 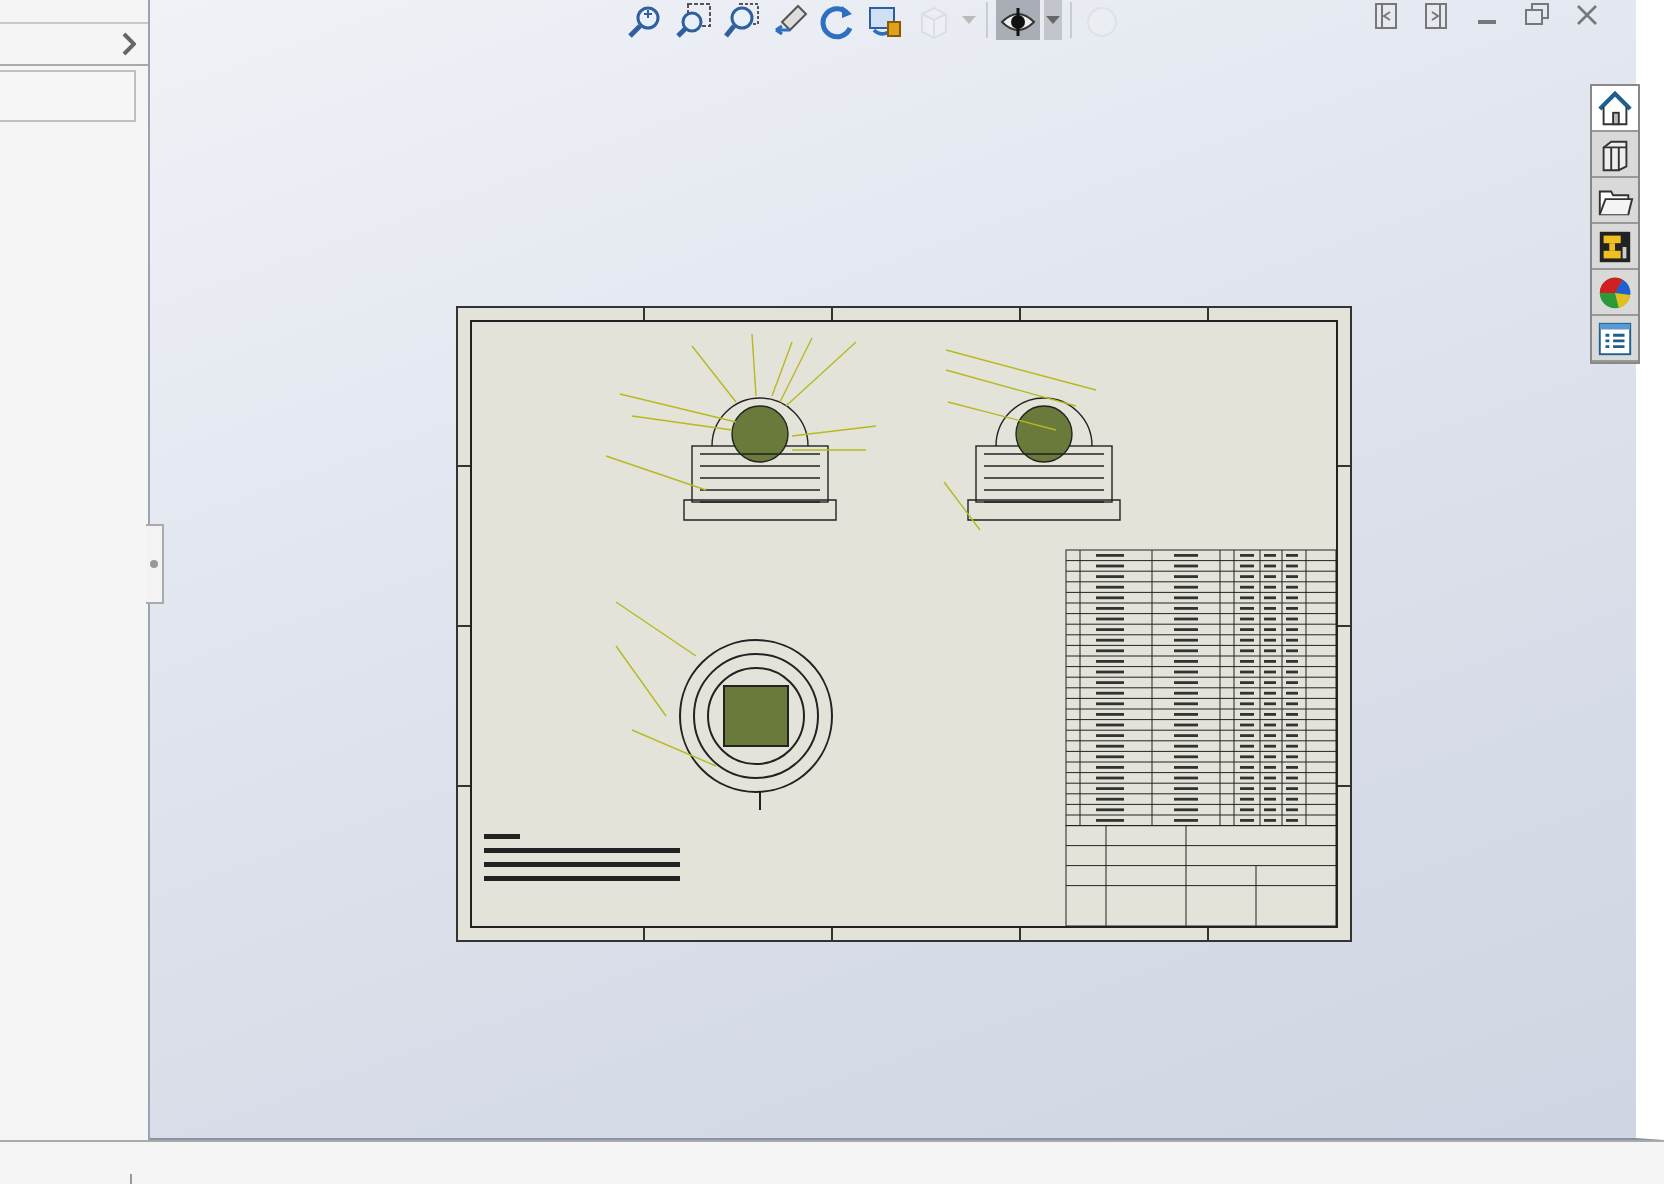 I want to click on list-icon, so click(x=1615, y=338).